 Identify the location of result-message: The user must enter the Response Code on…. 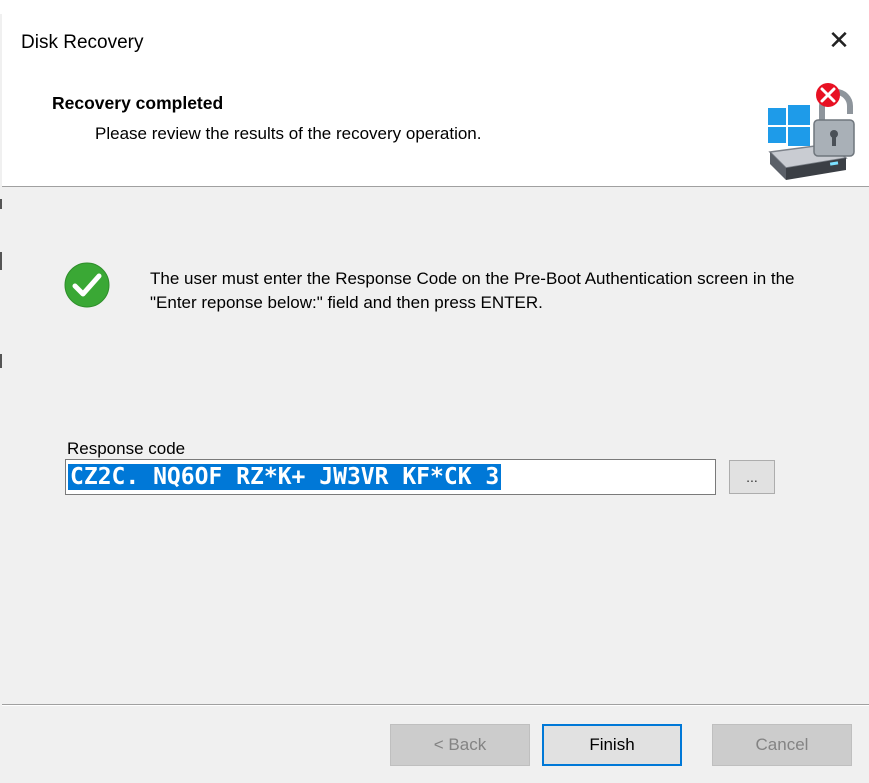
(472, 290).